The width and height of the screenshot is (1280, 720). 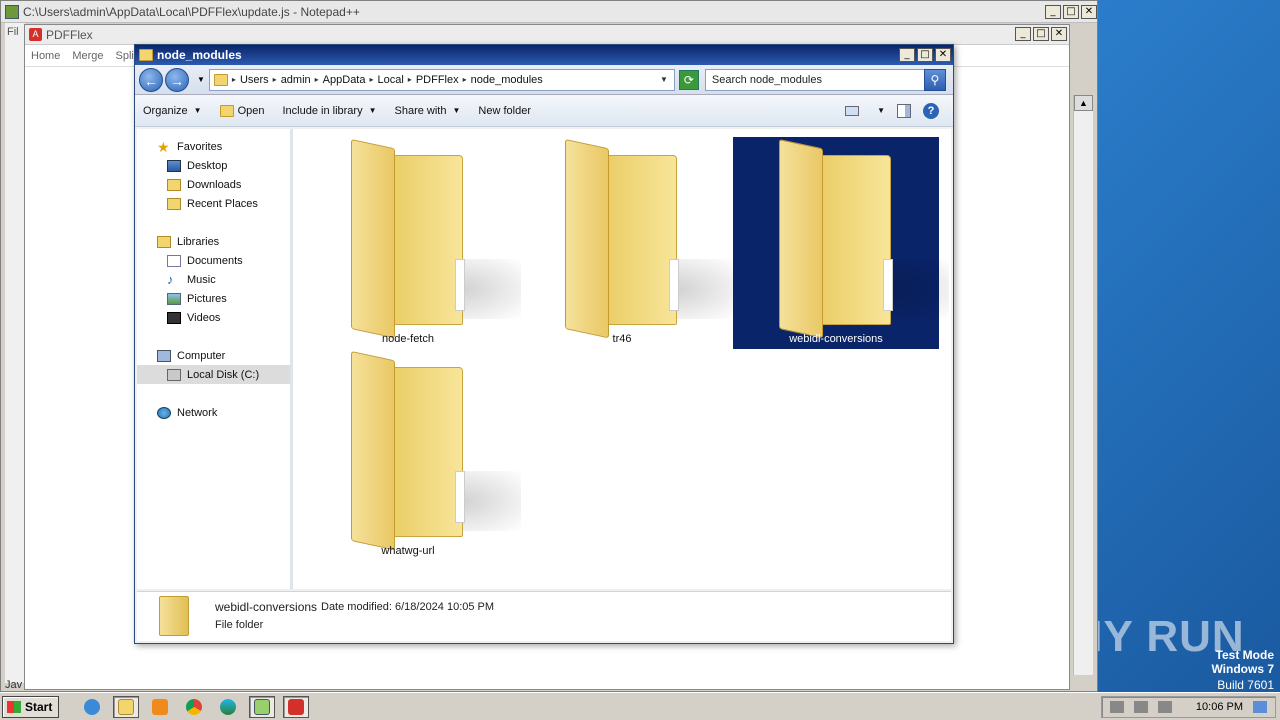 I want to click on refresh-icon: ⟳, so click(x=688, y=79).